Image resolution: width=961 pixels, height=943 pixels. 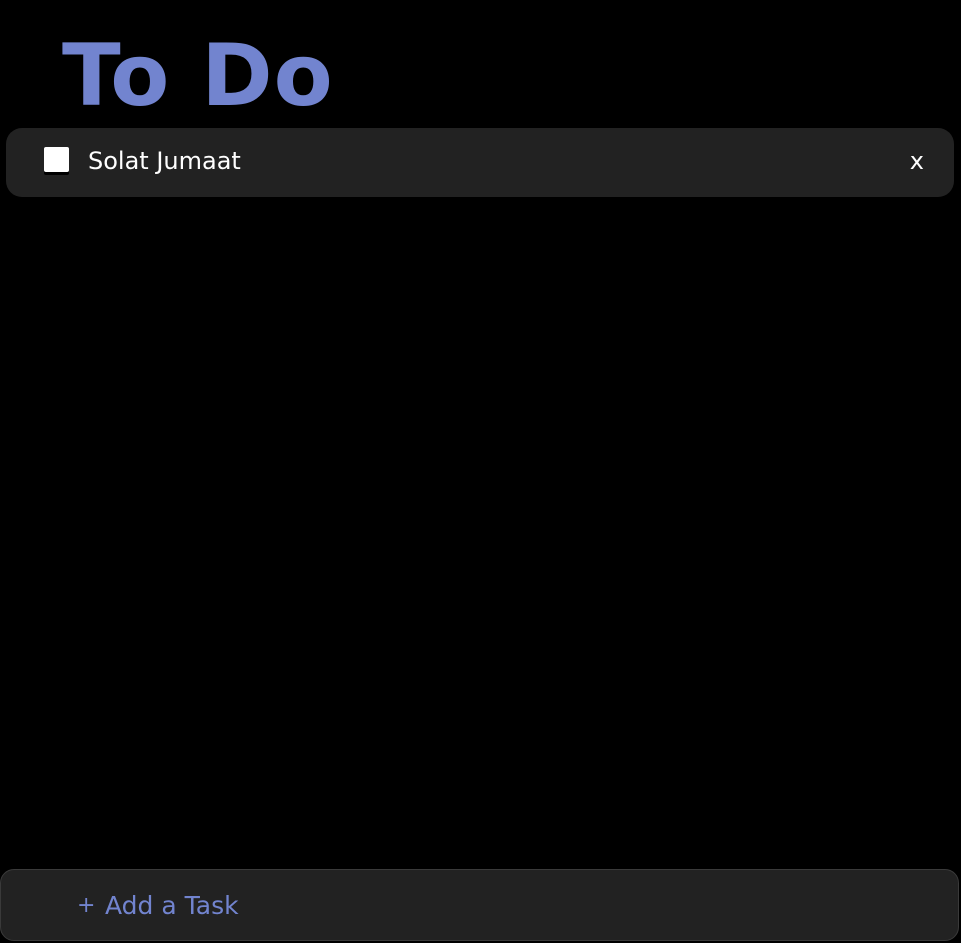 I want to click on page-title: To Do, so click(x=198, y=76).